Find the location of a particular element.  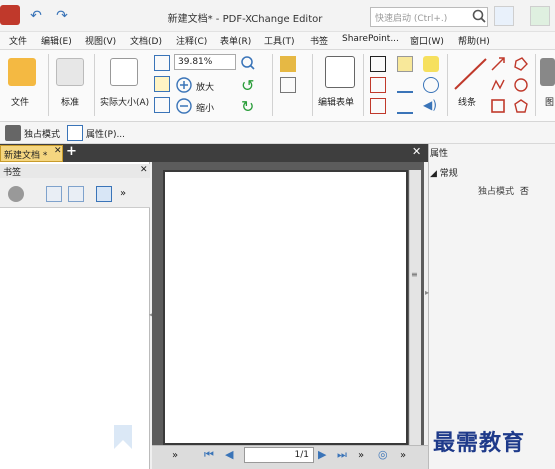

underline-text-icon is located at coordinates (405, 85).